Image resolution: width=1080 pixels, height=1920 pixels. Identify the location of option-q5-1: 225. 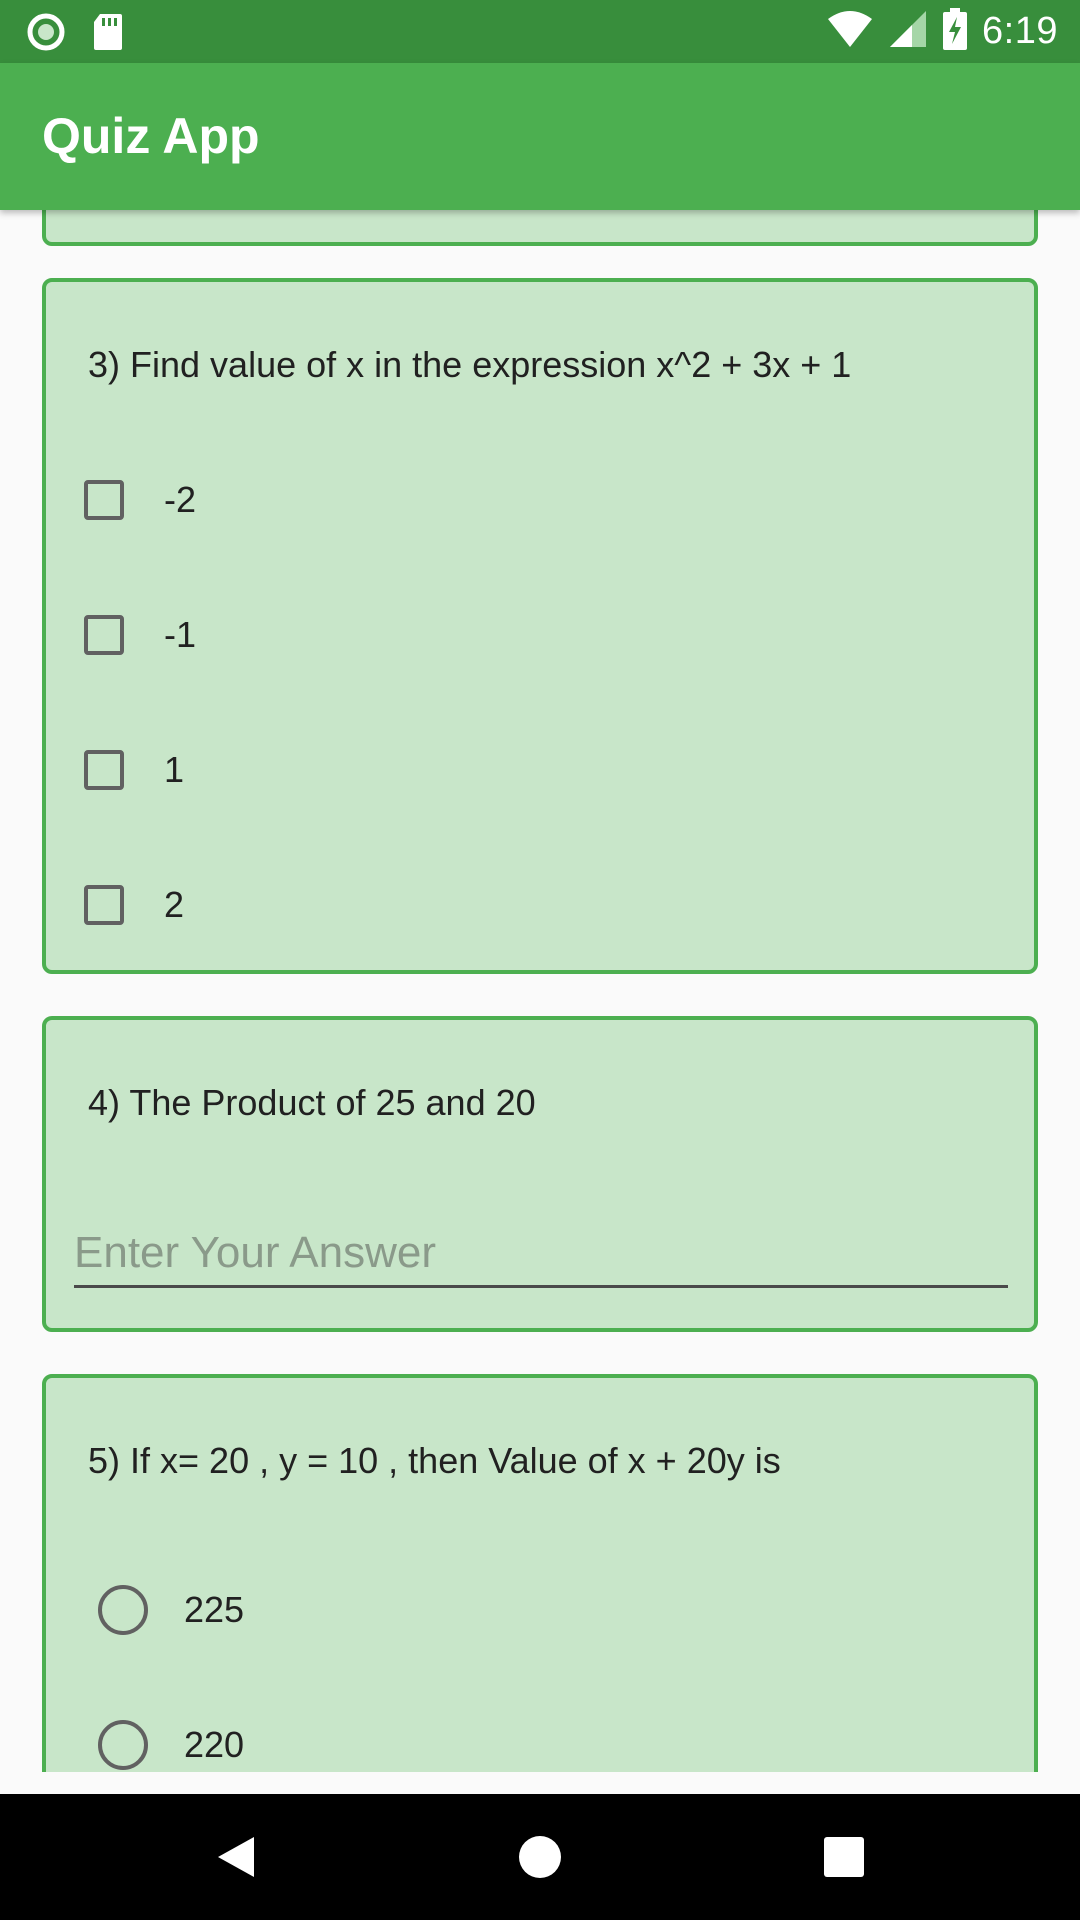
(162, 1610).